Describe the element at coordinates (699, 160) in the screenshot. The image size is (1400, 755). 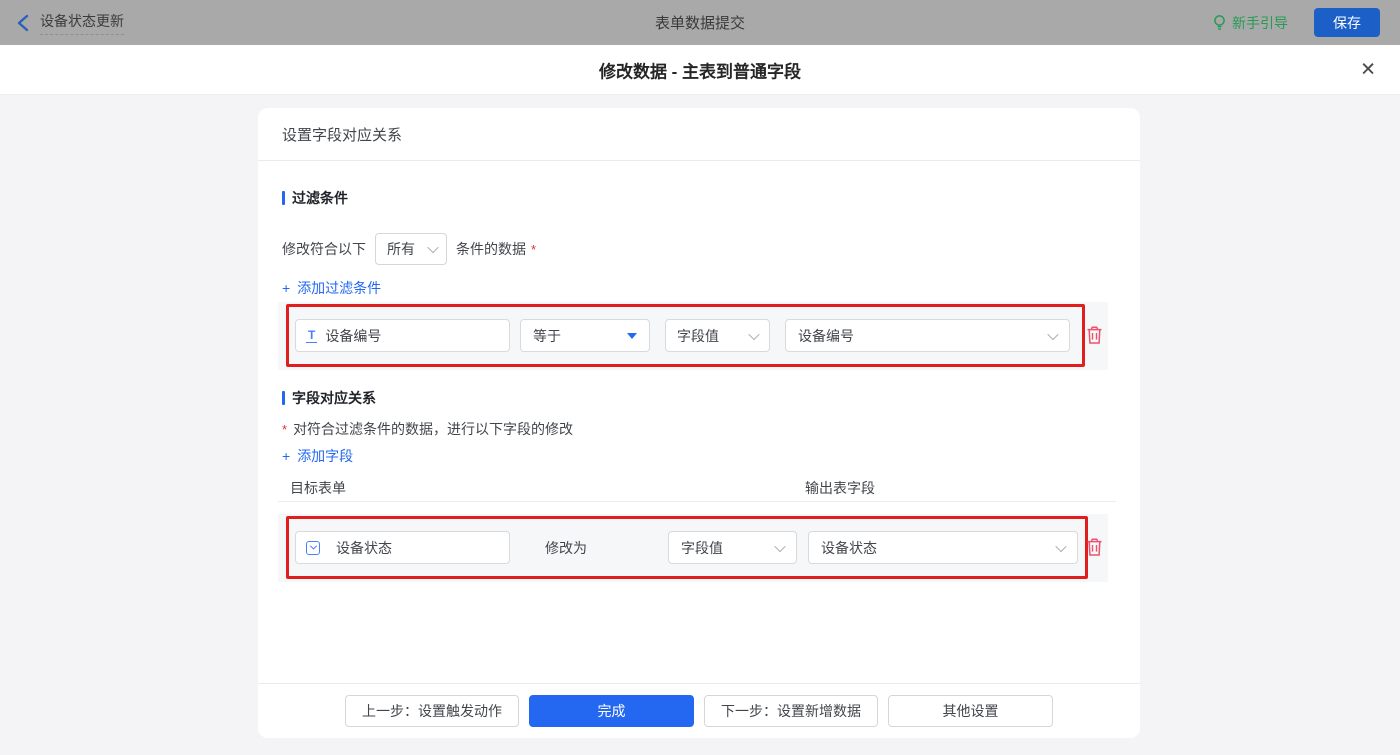
I see `divider` at that location.